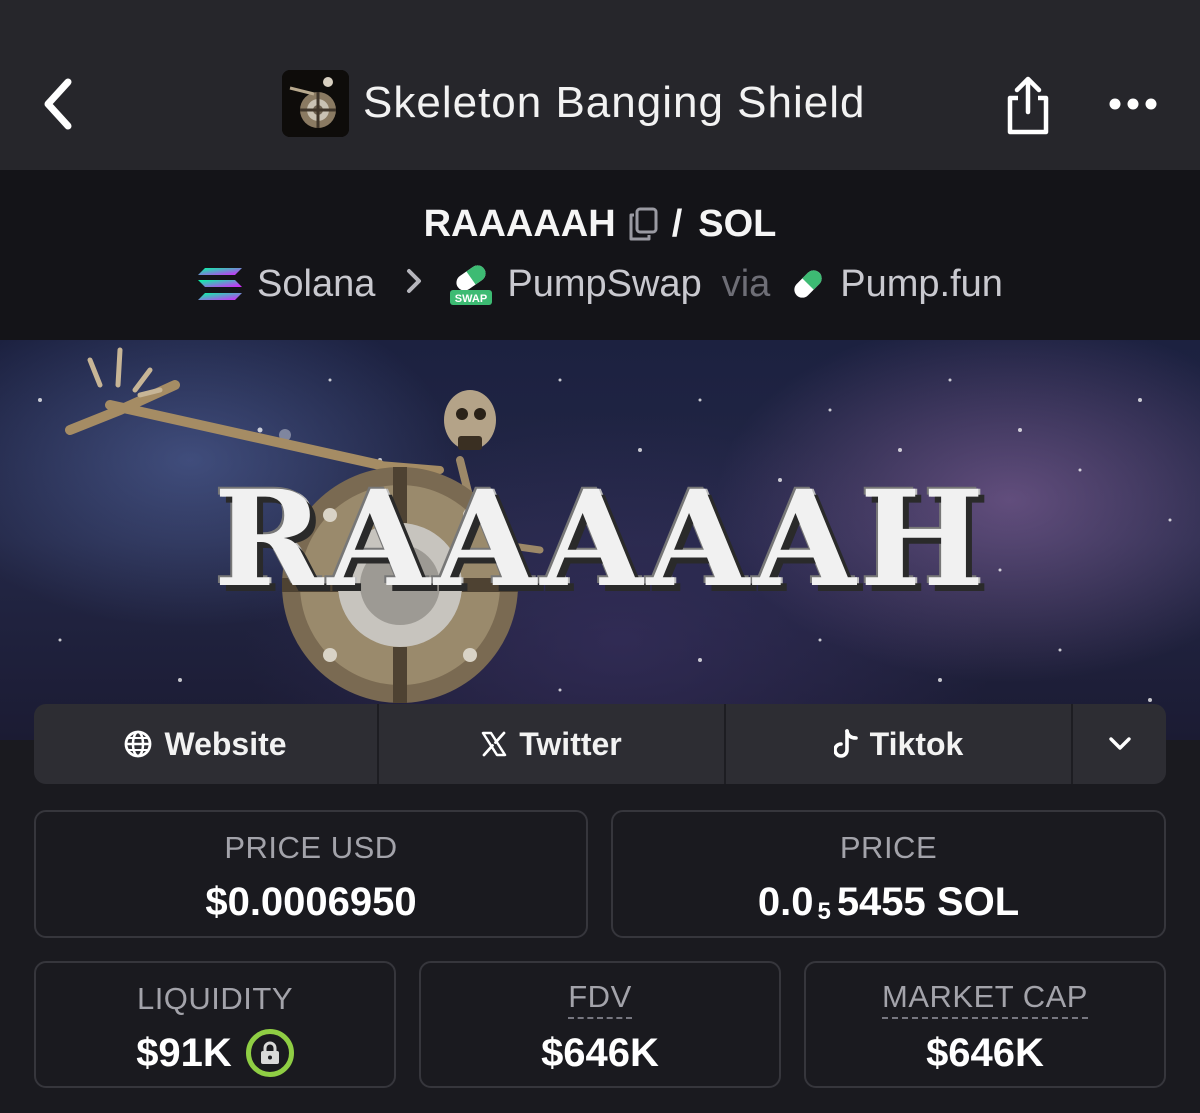 The height and width of the screenshot is (1113, 1200). I want to click on launchpad-link-pumpfun: Pump.fun, so click(896, 284).